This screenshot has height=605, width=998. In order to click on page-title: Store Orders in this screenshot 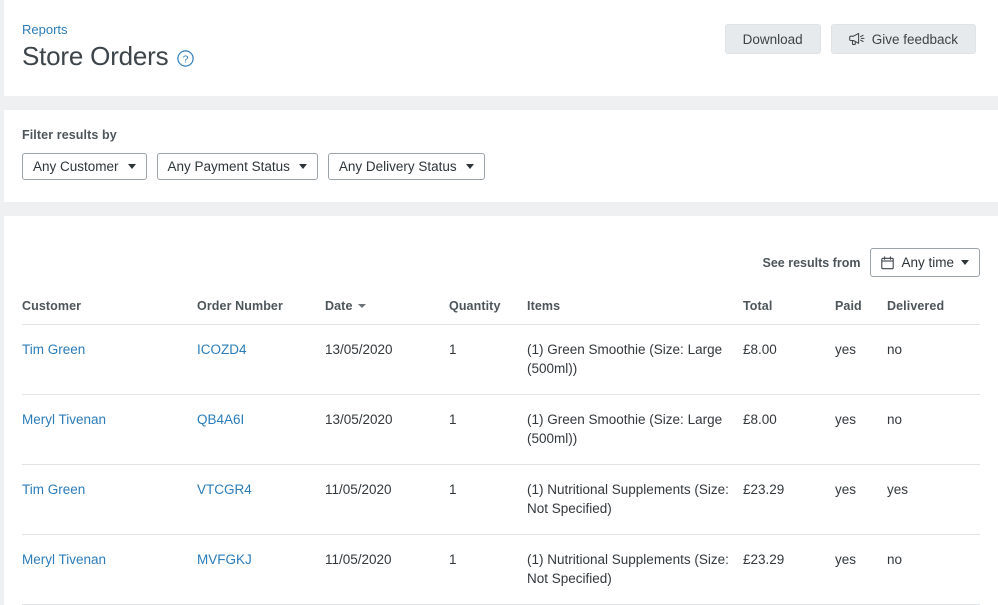, I will do `click(95, 56)`.